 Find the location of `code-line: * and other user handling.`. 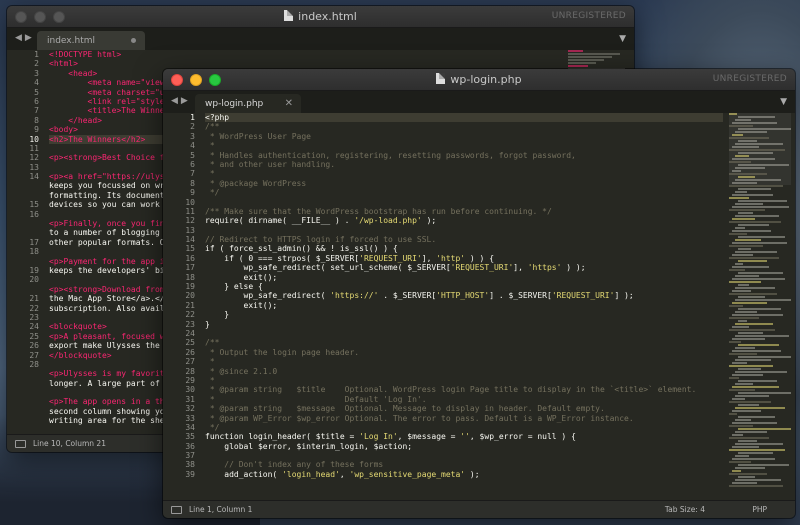

code-line: * and other user handling. is located at coordinates (464, 164).